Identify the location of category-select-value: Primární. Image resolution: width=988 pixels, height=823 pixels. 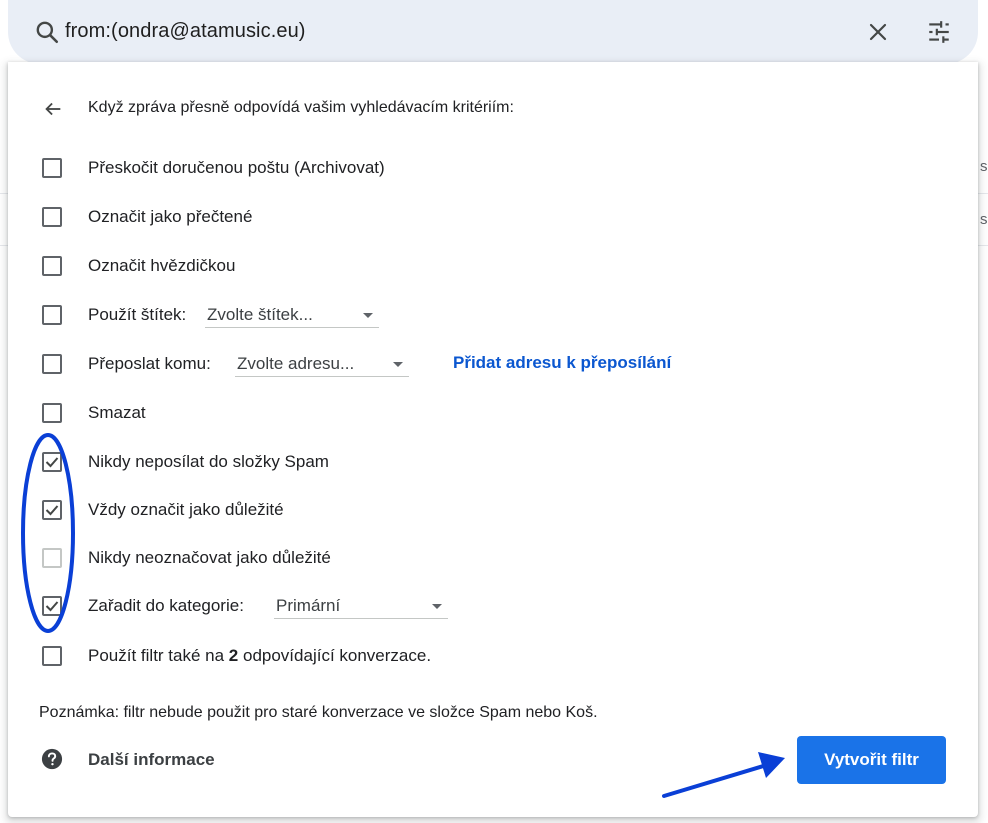
(308, 605).